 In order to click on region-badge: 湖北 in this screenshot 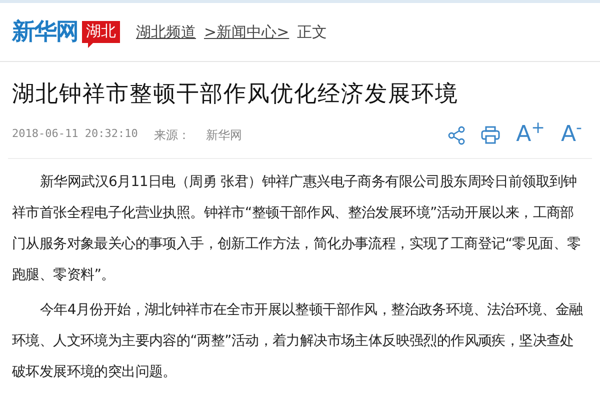, I will do `click(101, 32)`.